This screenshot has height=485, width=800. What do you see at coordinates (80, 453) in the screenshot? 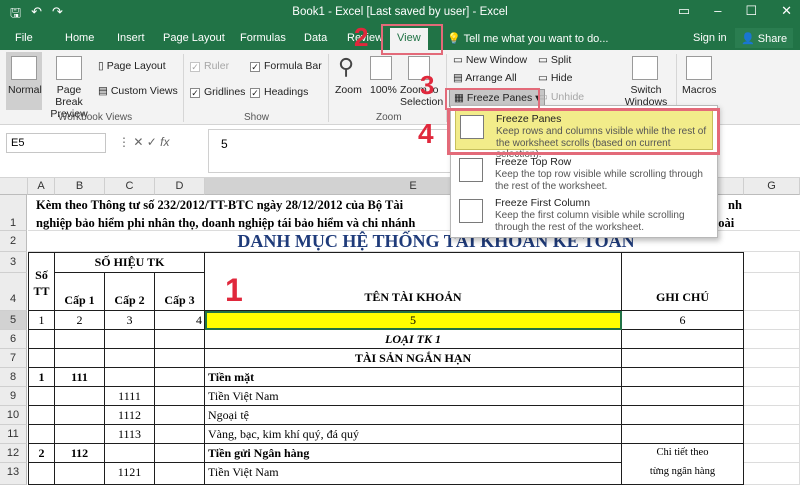
I see `cell-cap1: 112` at bounding box center [80, 453].